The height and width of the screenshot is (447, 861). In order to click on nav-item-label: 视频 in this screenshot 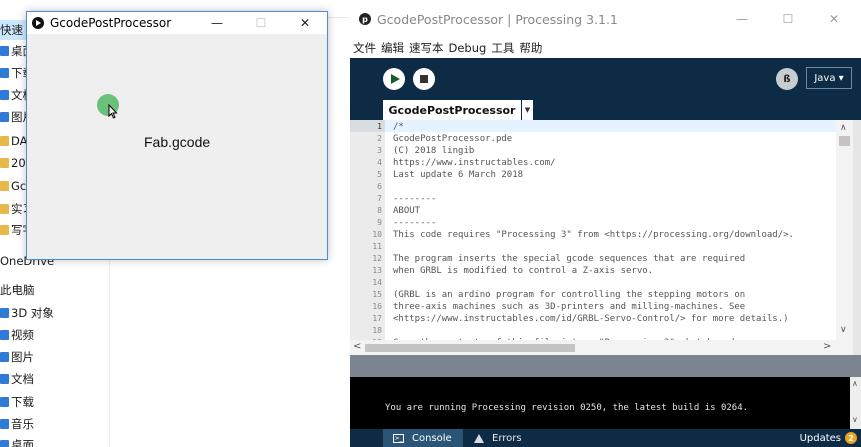, I will do `click(22, 335)`.